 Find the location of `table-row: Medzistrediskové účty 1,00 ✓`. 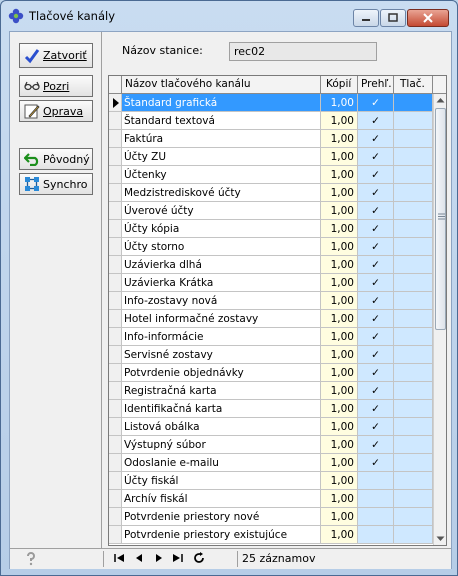

table-row: Medzistrediskové účty 1,00 ✓ is located at coordinates (271, 193).